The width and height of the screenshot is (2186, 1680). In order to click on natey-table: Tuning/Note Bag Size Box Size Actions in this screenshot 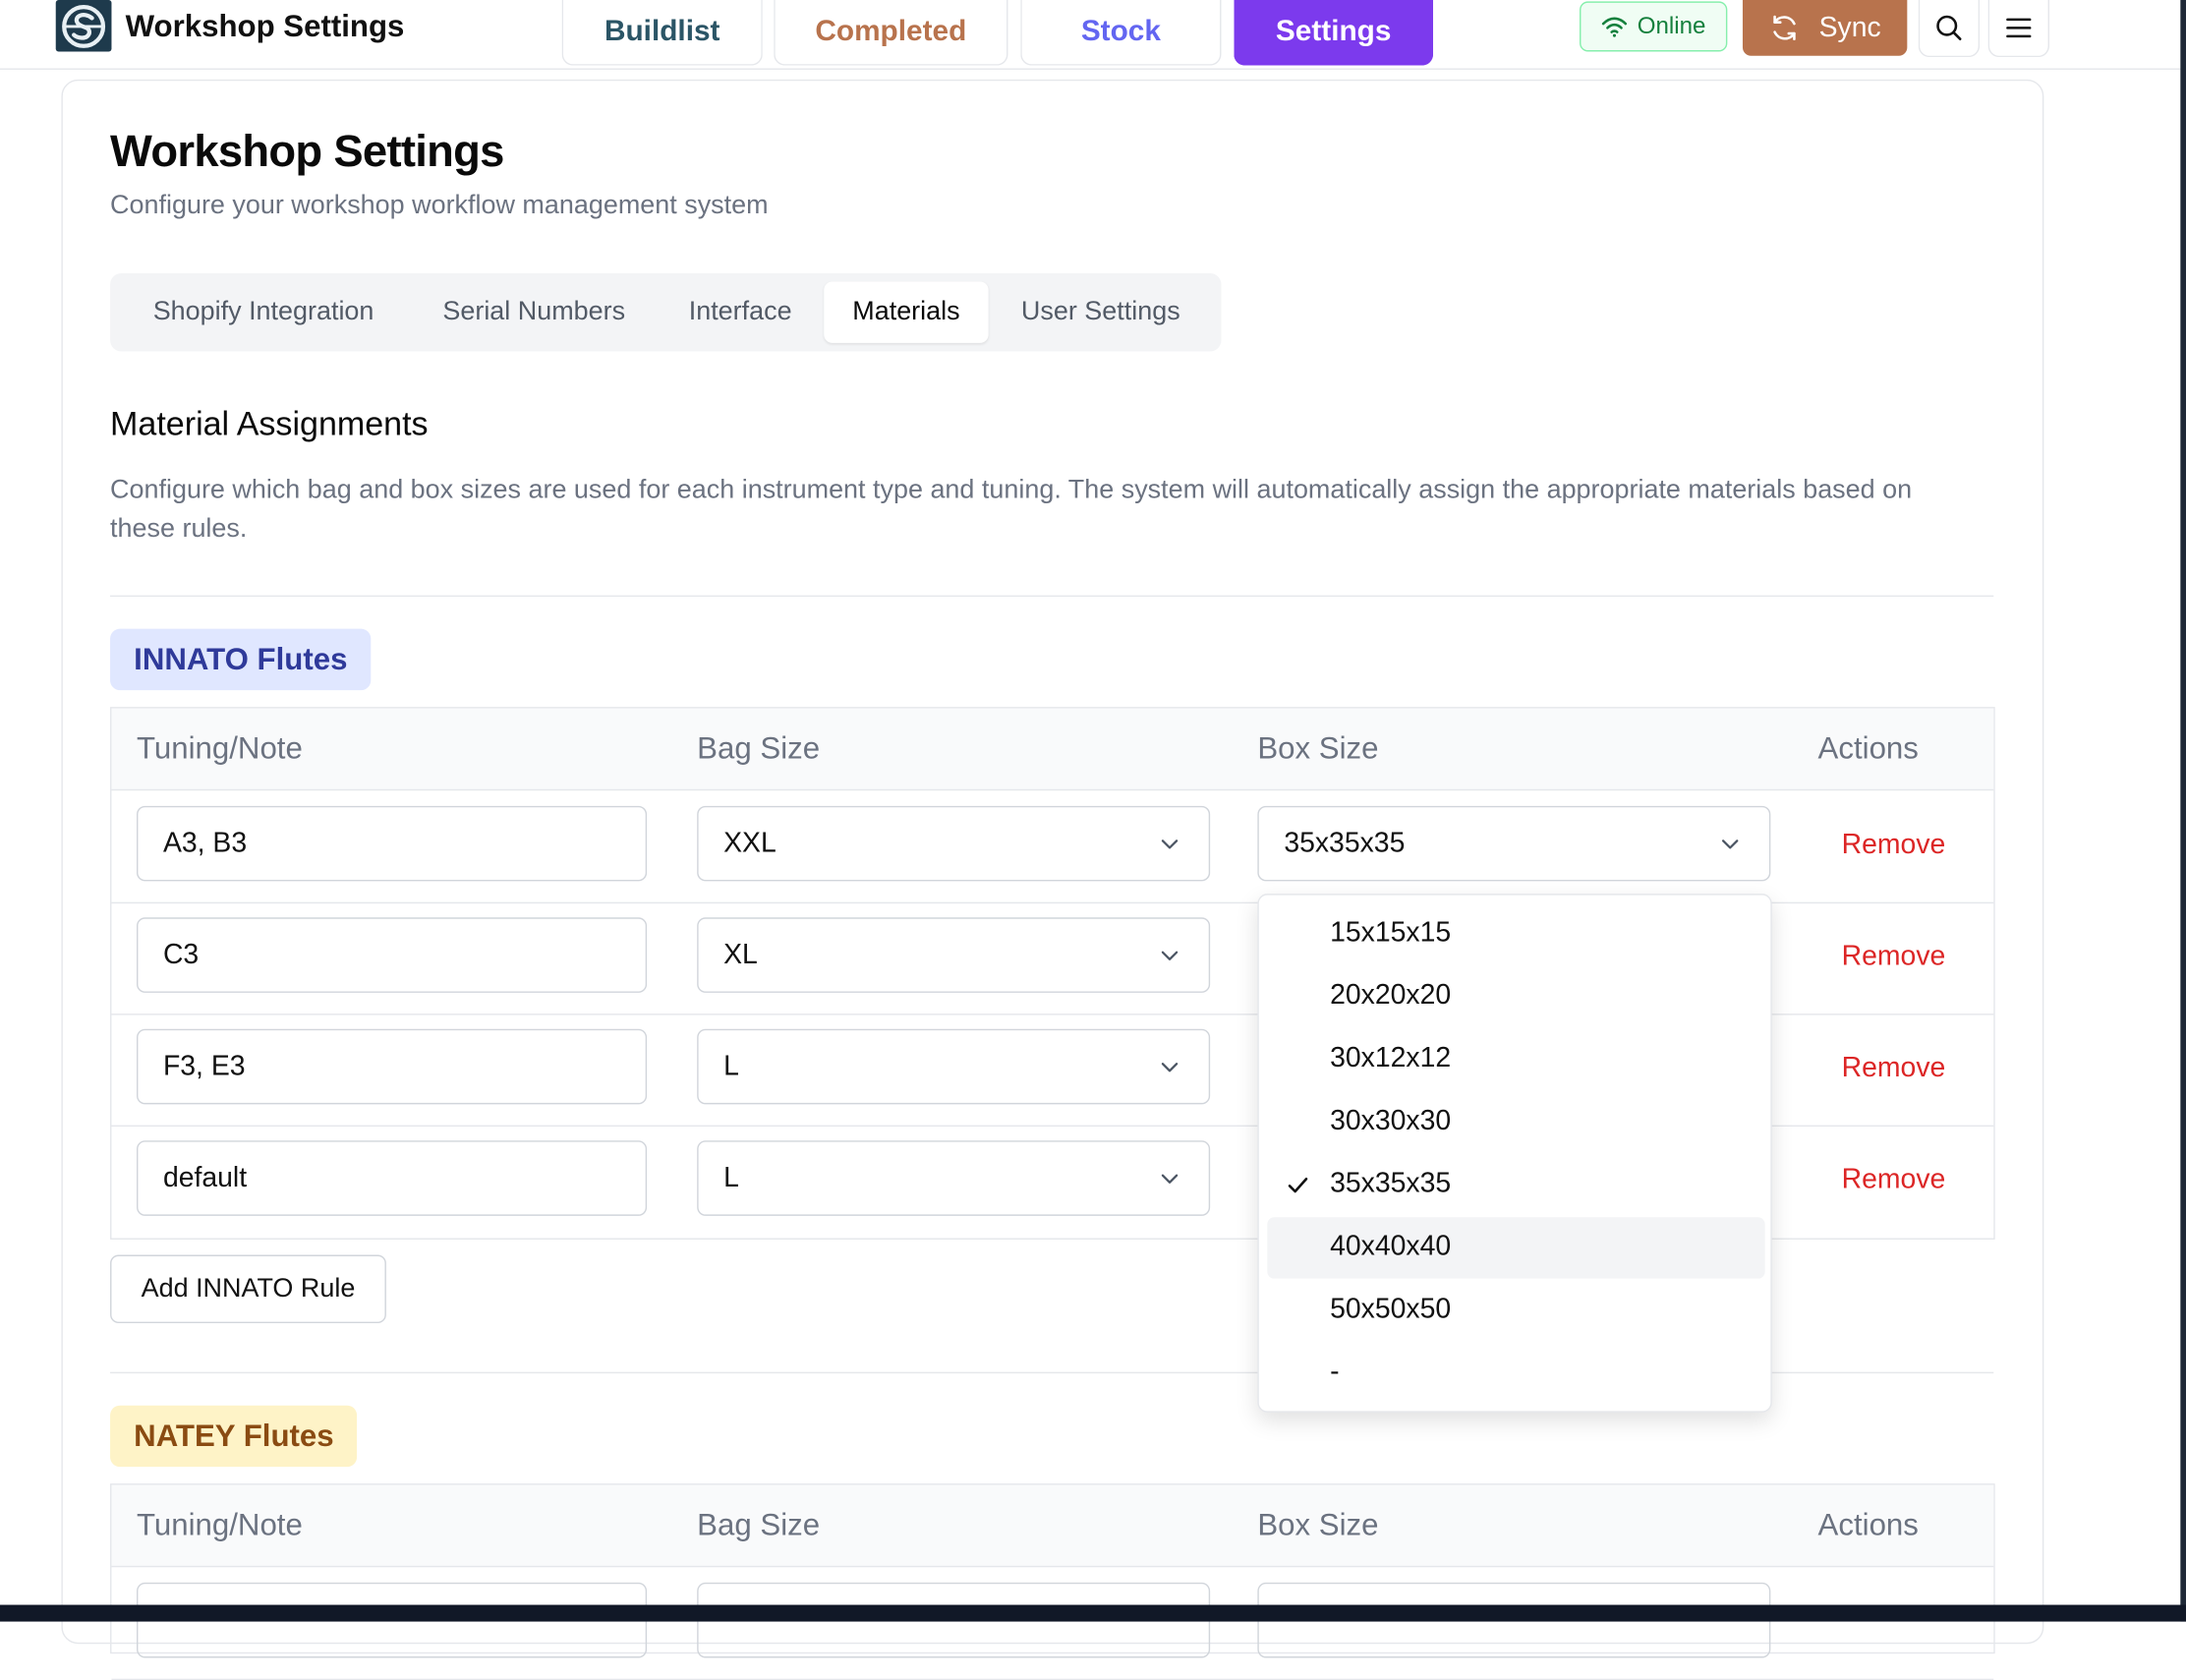, I will do `click(1052, 1581)`.